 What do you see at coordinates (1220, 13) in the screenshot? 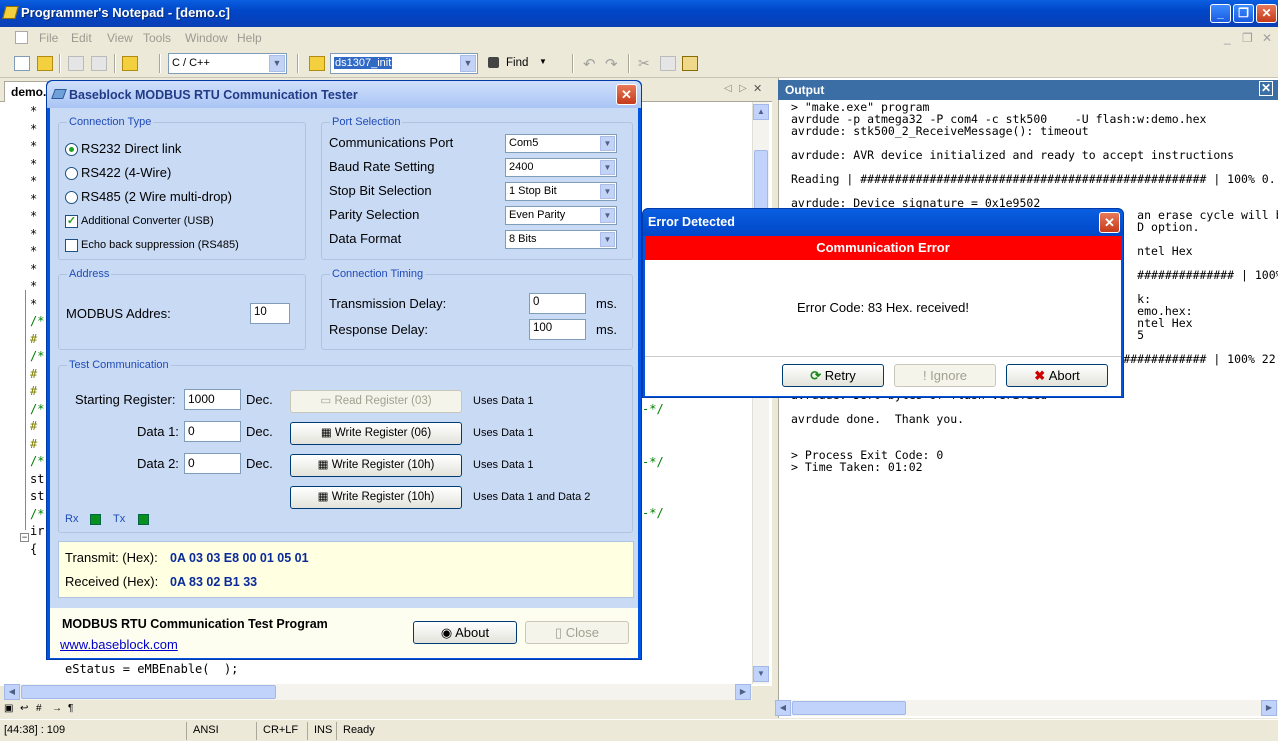
I see `minimize-icon: _` at bounding box center [1220, 13].